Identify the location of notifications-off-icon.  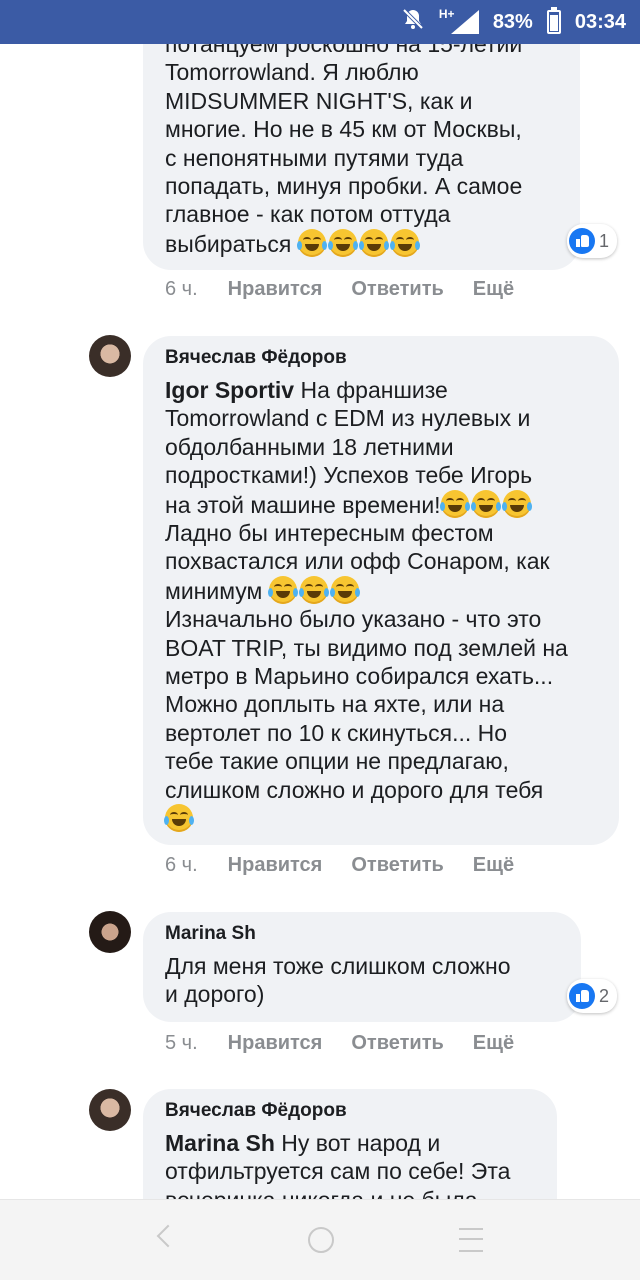
(413, 22).